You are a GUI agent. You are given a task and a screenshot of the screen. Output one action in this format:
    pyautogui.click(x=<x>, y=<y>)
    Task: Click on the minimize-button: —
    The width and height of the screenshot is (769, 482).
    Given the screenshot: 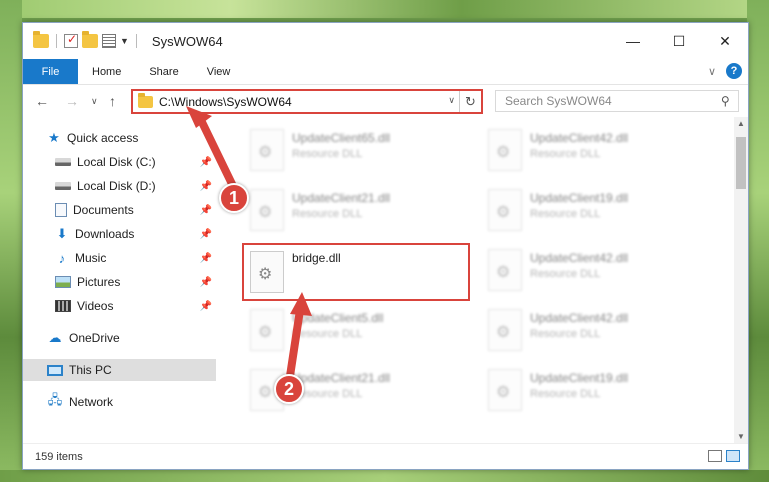 What is the action you would take?
    pyautogui.click(x=633, y=41)
    